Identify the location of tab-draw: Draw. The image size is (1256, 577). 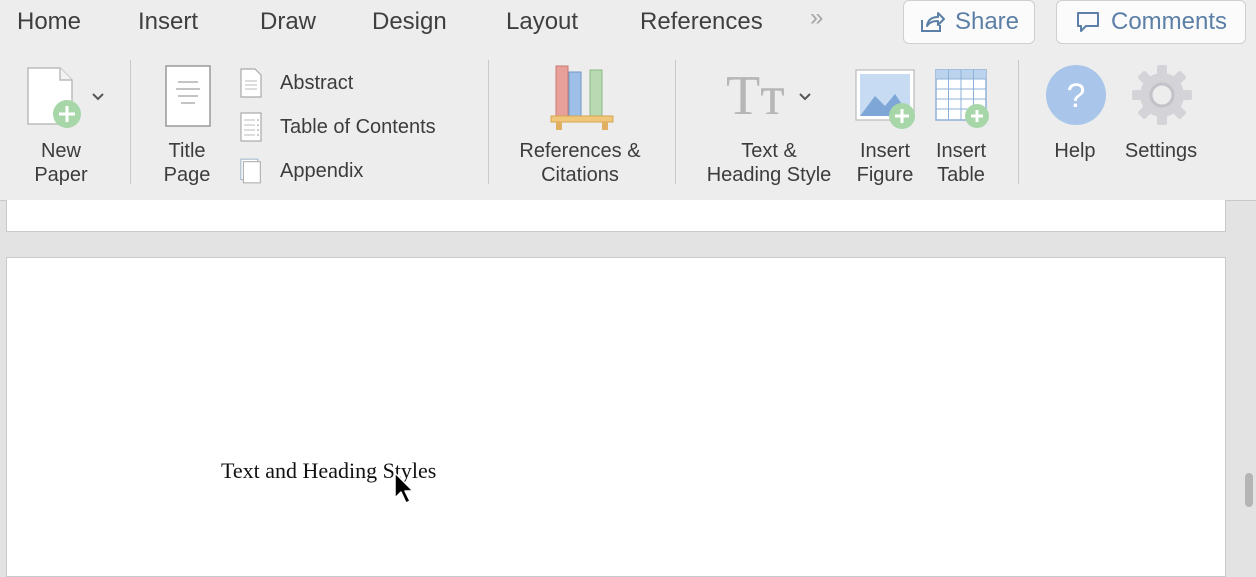
(288, 22).